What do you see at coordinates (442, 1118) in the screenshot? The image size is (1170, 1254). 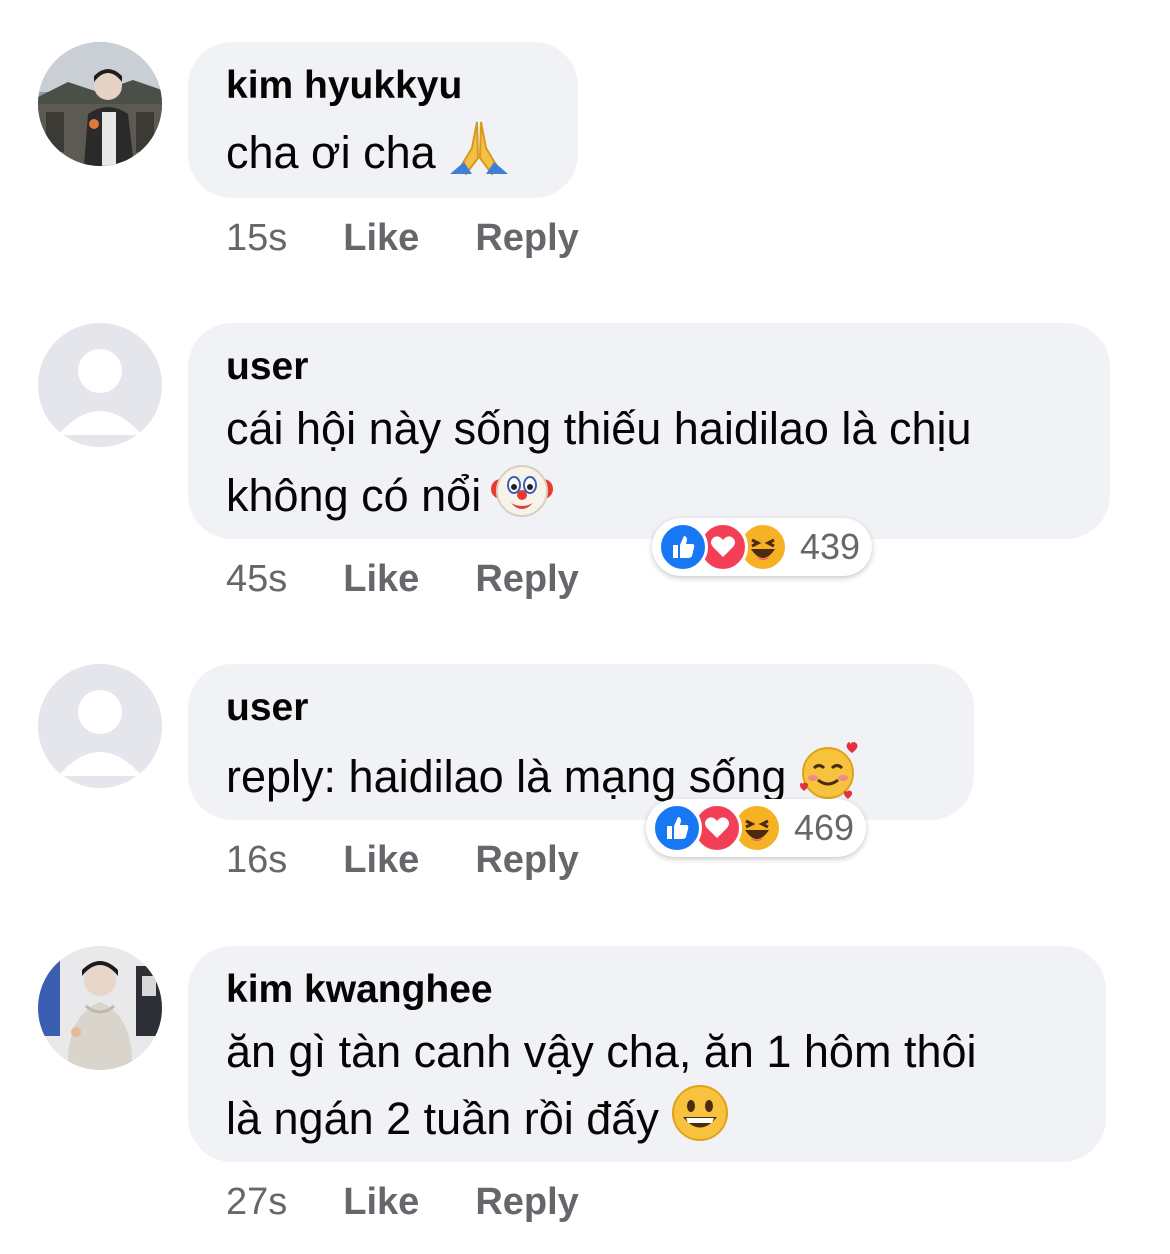 I see `comment-text-line: là ngán 2 tuần rồi đấy` at bounding box center [442, 1118].